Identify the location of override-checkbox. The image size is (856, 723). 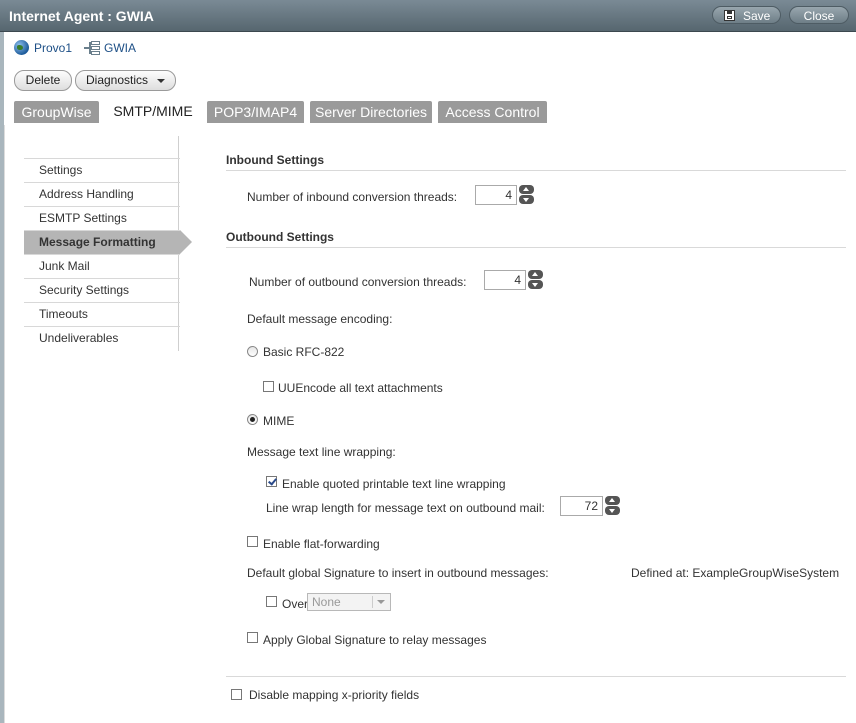
(271, 601).